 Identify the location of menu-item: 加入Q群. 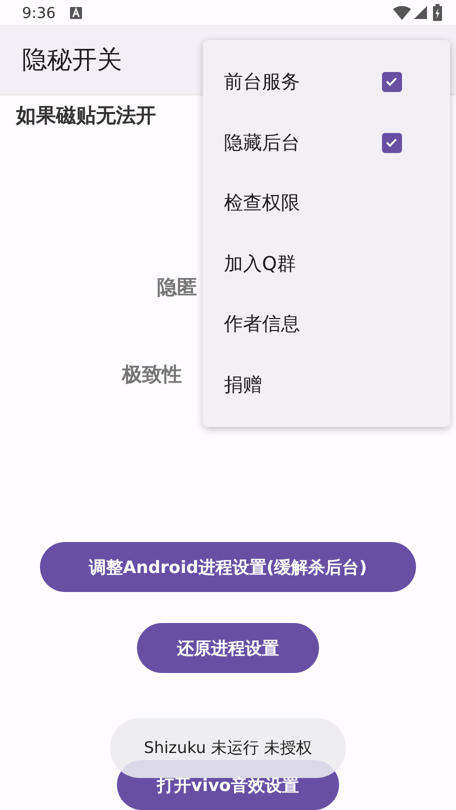
(313, 263).